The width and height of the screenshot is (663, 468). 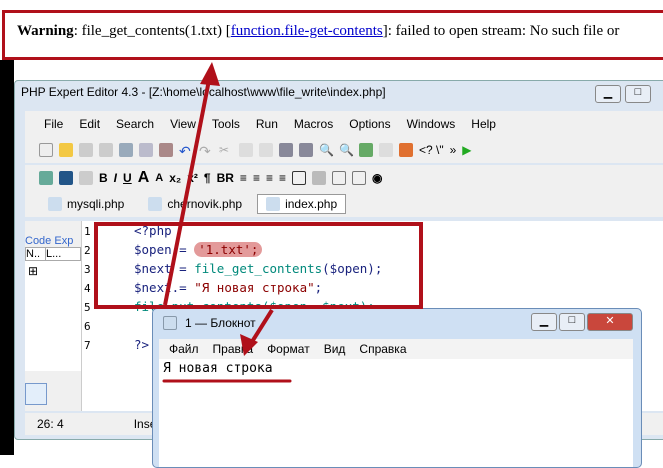 I want to click on arrow-to-warning, so click(x=187, y=190).